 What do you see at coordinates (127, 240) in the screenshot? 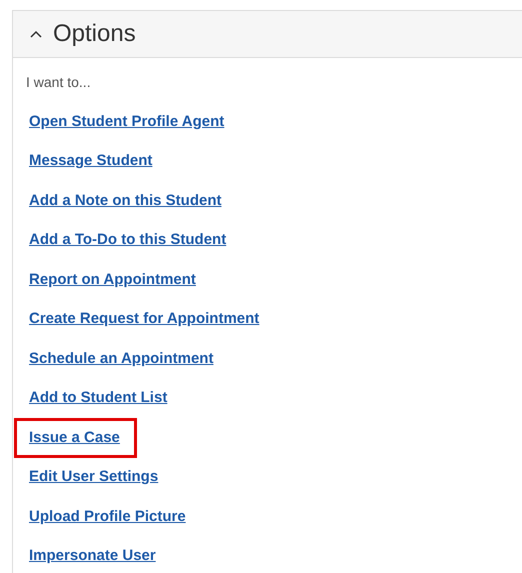
I see `option-link: Add a To-Do to this Student` at bounding box center [127, 240].